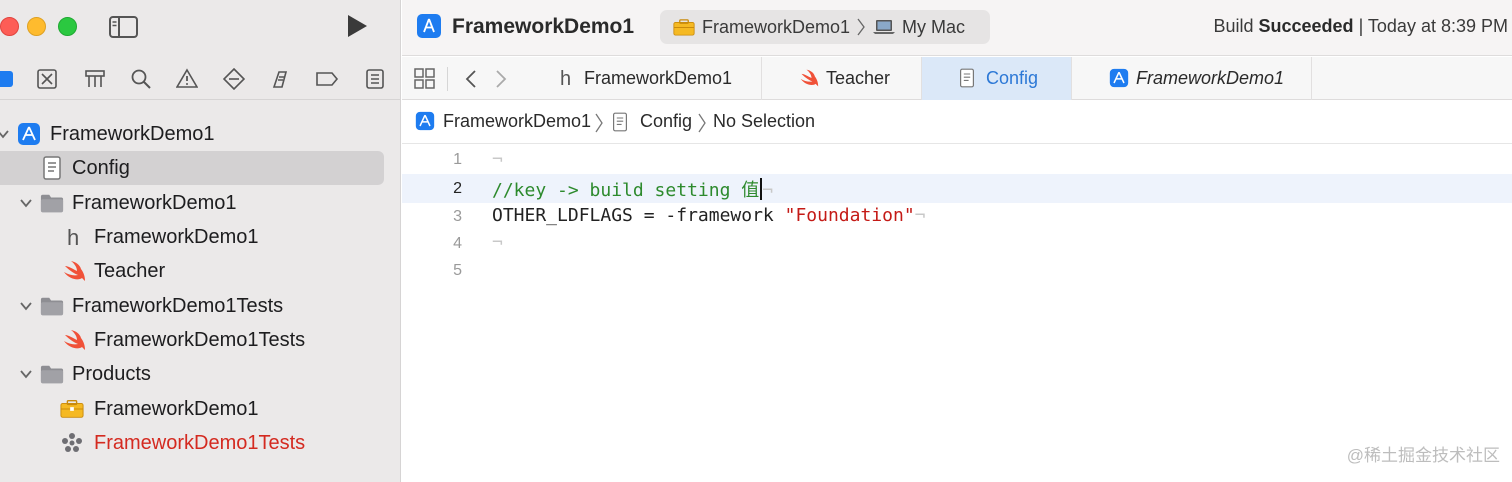 The width and height of the screenshot is (1512, 482). What do you see at coordinates (933, 27) in the screenshot?
I see `run-destination: My Mac` at bounding box center [933, 27].